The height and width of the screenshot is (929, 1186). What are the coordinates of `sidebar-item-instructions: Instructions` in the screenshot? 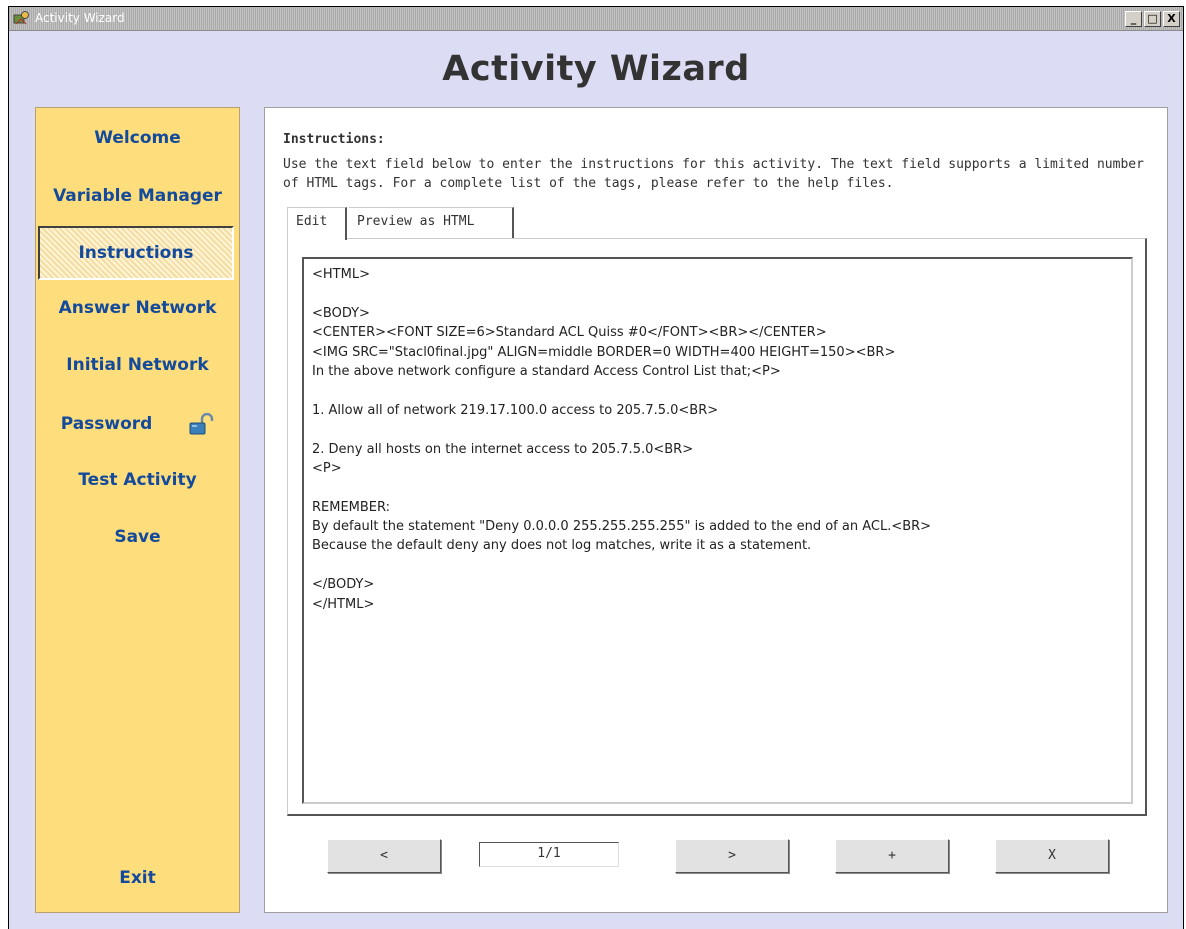 It's located at (136, 253).